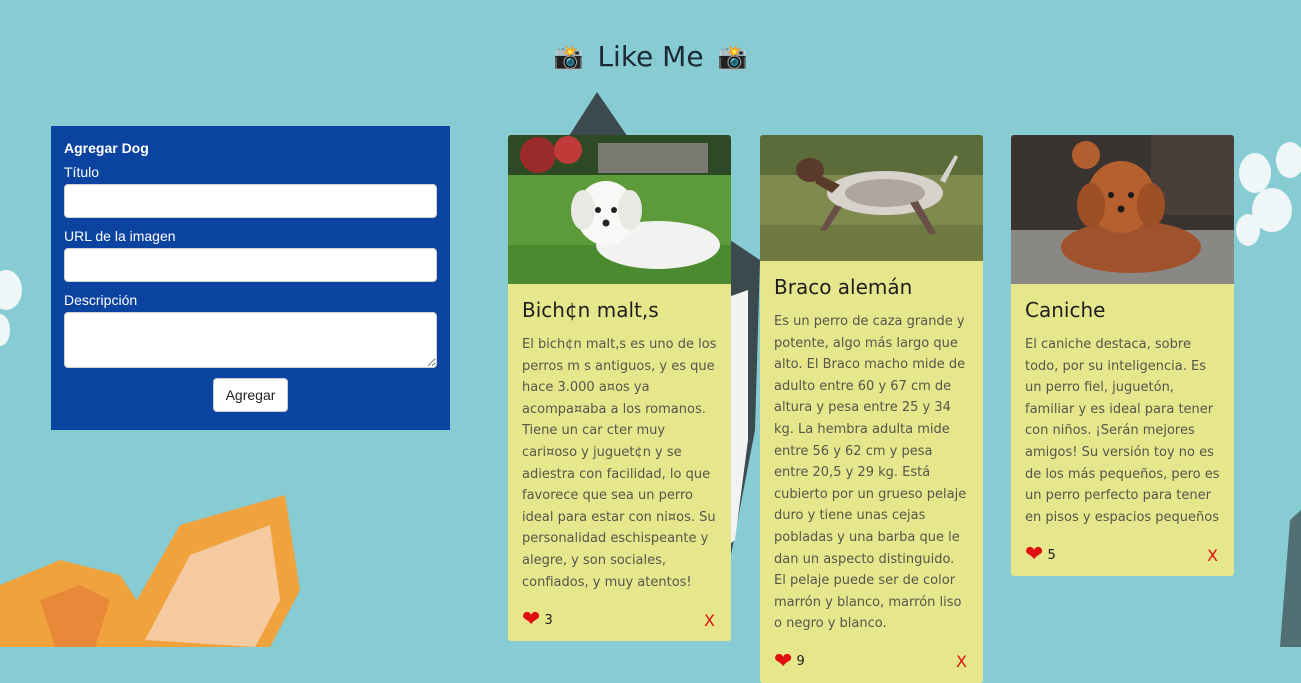  Describe the element at coordinates (250, 265) in the screenshot. I see `image-url-input` at that location.